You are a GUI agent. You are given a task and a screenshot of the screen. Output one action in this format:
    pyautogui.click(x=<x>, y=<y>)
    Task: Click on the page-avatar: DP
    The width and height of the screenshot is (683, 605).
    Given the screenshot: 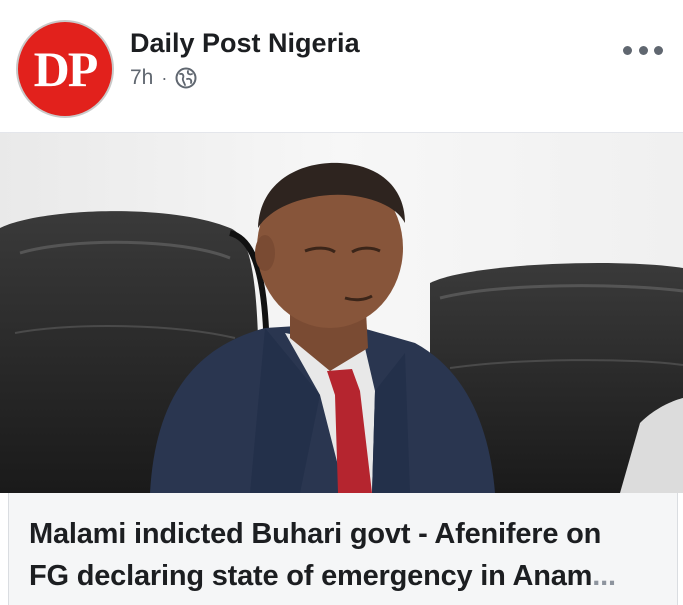 What is the action you would take?
    pyautogui.click(x=65, y=69)
    